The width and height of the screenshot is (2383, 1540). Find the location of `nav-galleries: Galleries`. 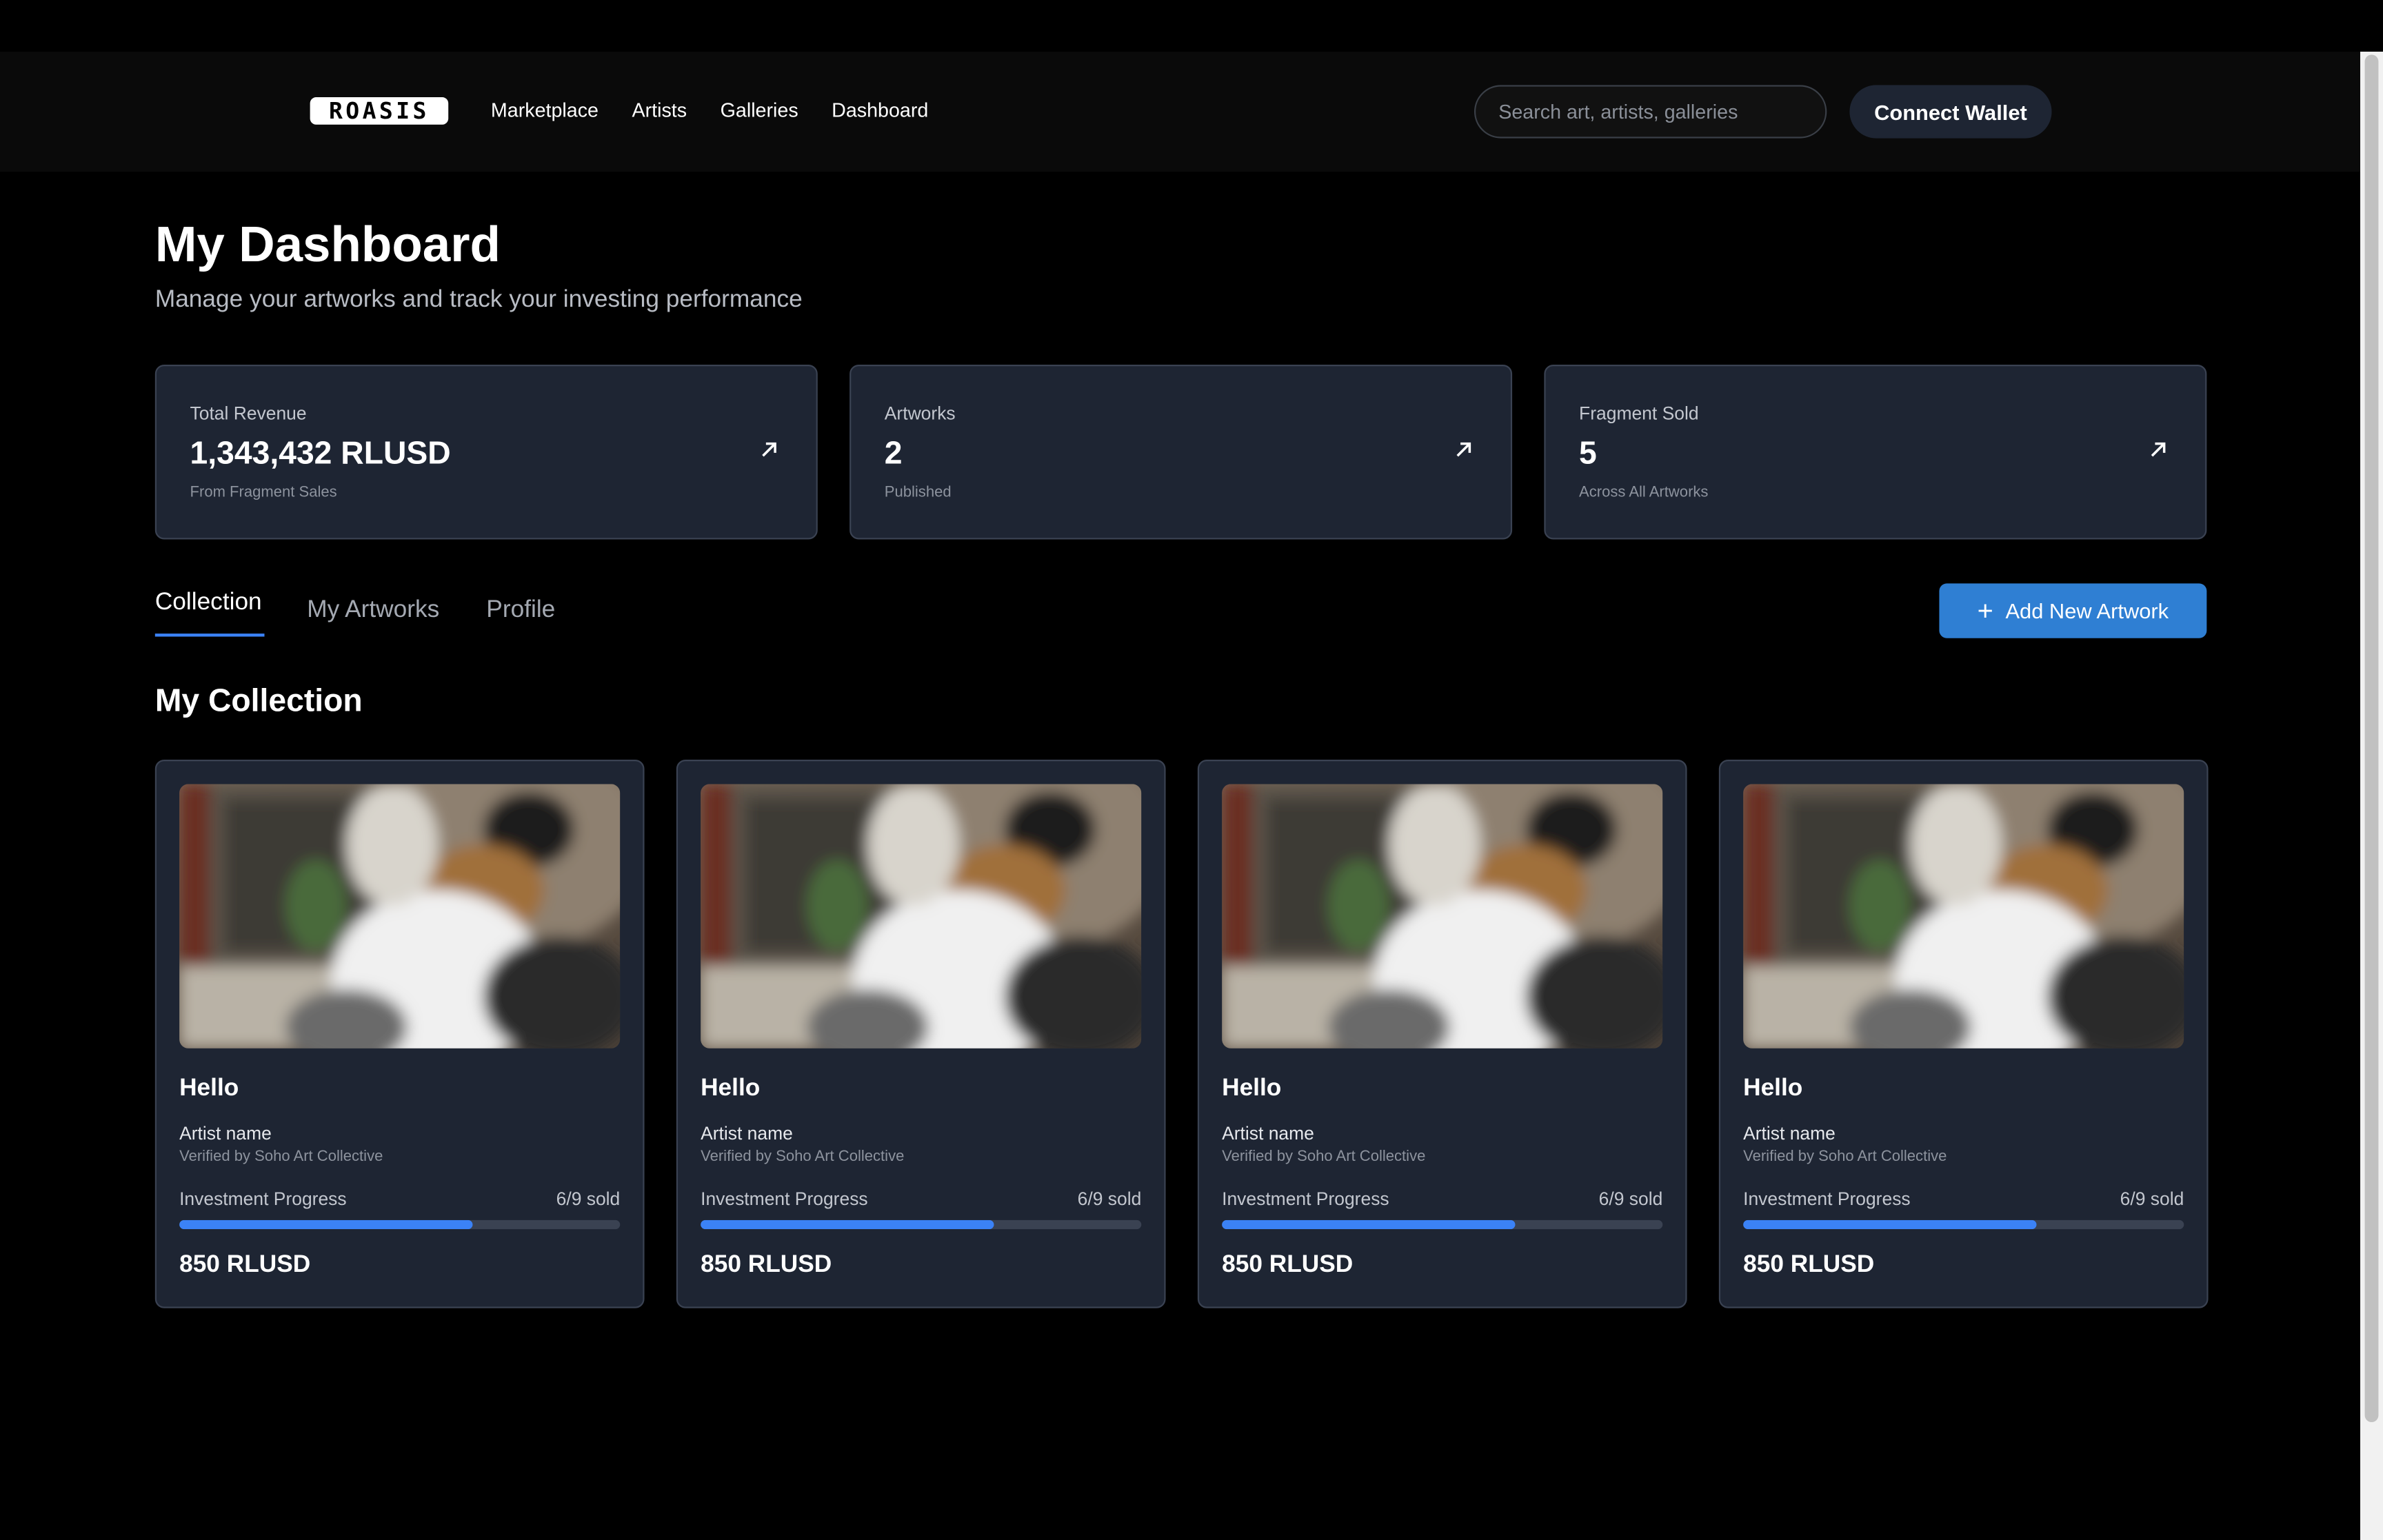

nav-galleries: Galleries is located at coordinates (759, 111).